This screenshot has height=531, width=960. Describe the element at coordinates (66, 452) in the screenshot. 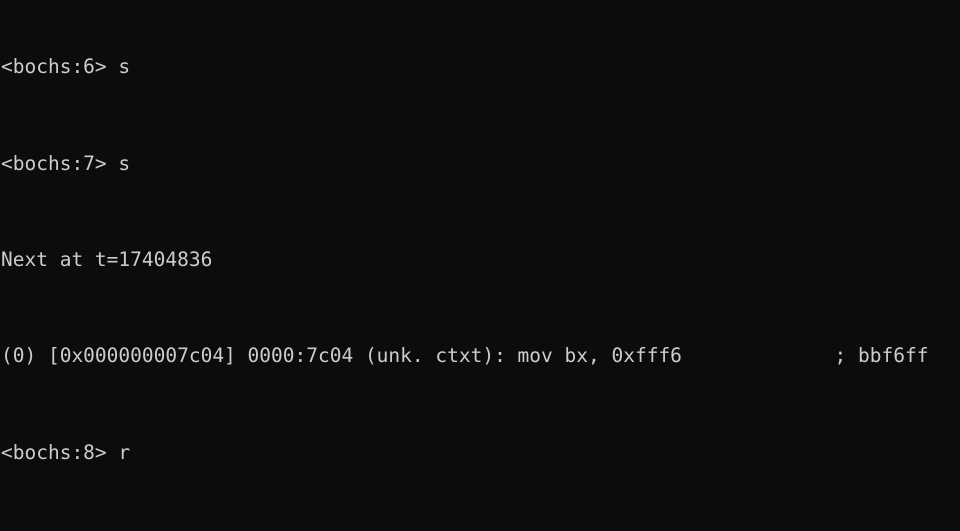

I see `terminal-line-prompt-regs: <bochs:8> r` at that location.